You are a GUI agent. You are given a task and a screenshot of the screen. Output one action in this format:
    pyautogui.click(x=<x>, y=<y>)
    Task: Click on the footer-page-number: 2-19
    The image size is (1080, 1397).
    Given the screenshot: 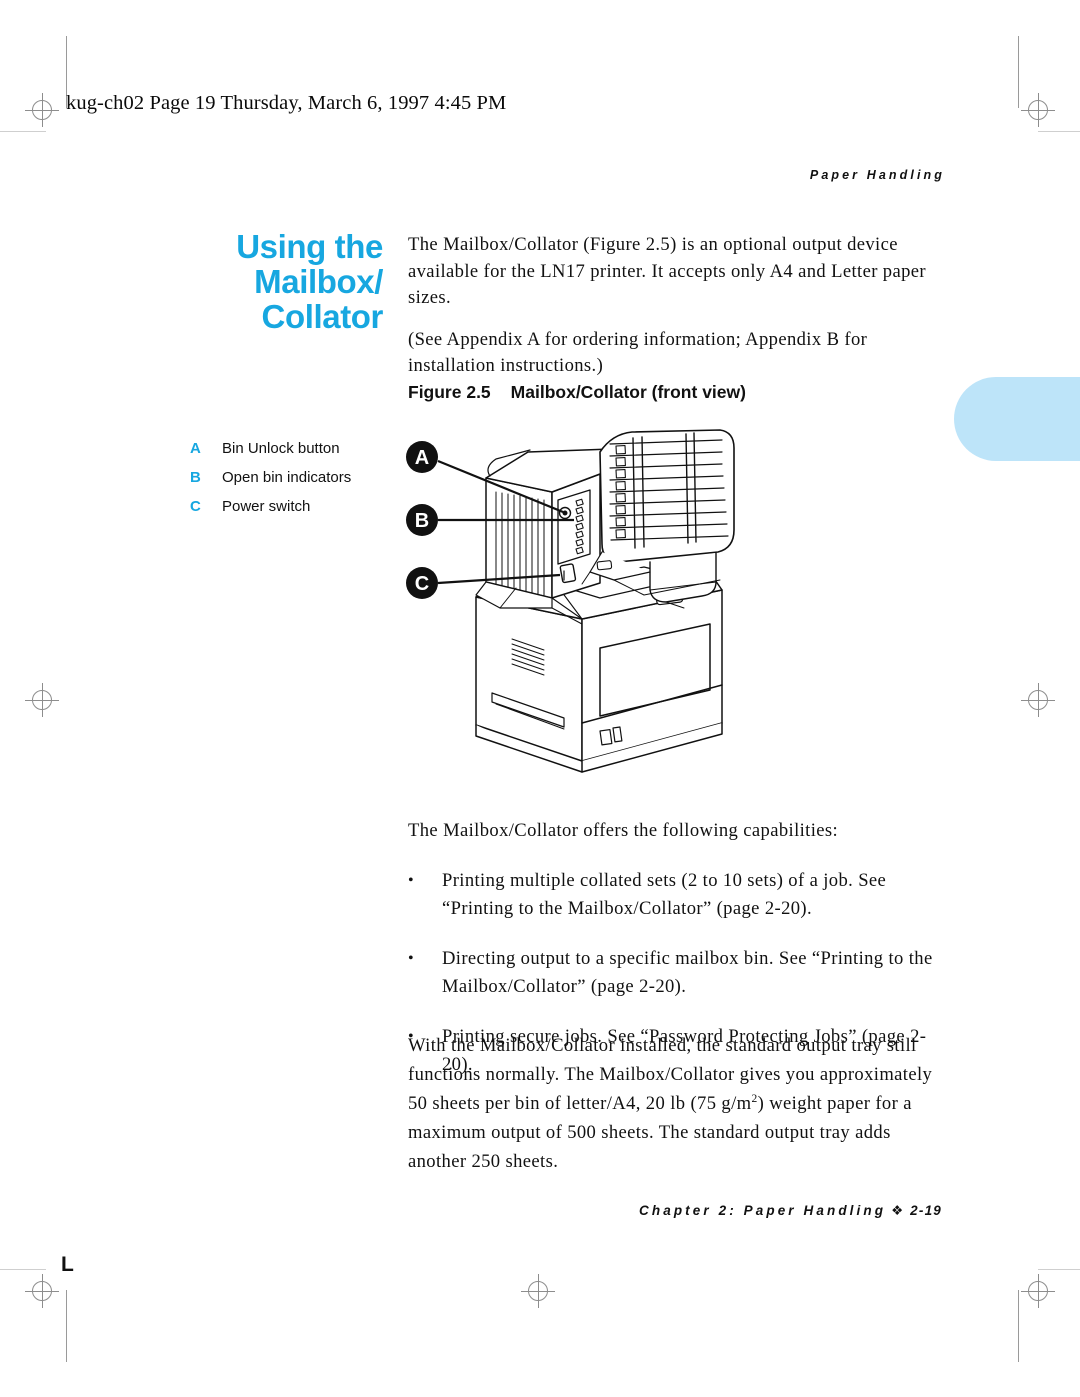 What is the action you would take?
    pyautogui.click(x=926, y=1210)
    